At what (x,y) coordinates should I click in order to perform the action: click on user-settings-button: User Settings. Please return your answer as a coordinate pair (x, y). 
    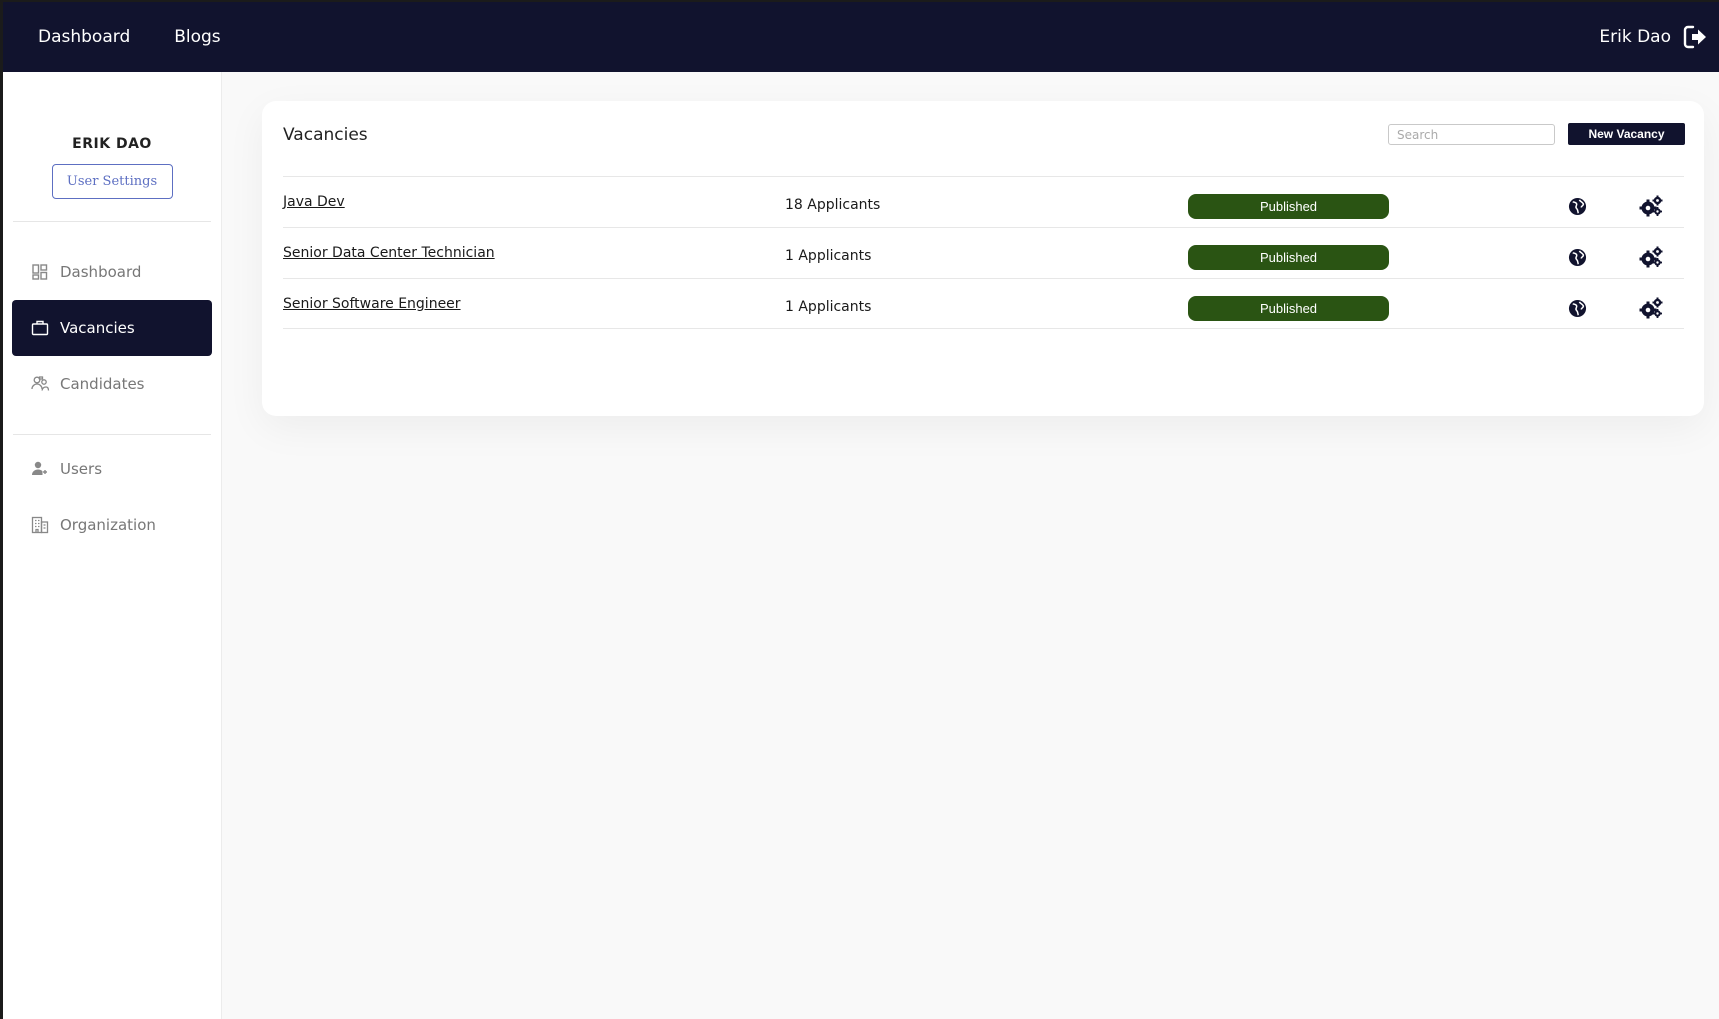
    Looking at the image, I should click on (112, 181).